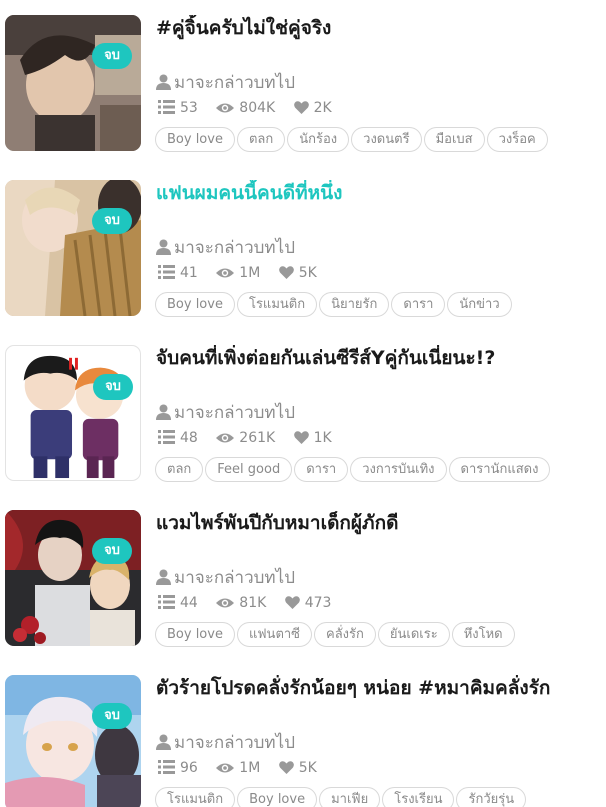  I want to click on tag-chip: นักข่าว, so click(479, 304).